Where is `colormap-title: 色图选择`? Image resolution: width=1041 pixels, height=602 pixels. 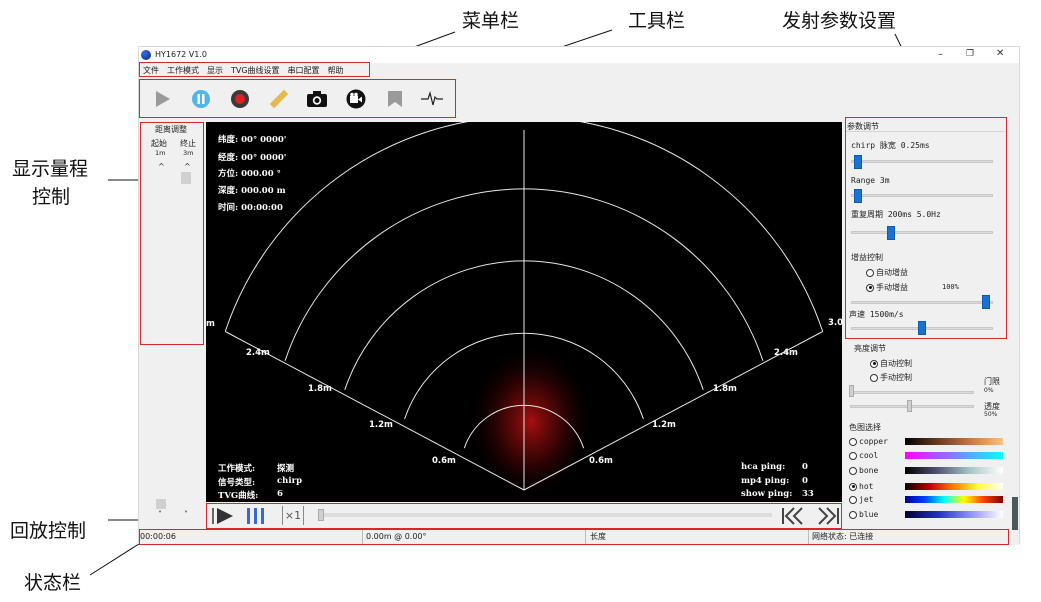
colormap-title: 色图选择 is located at coordinates (865, 427).